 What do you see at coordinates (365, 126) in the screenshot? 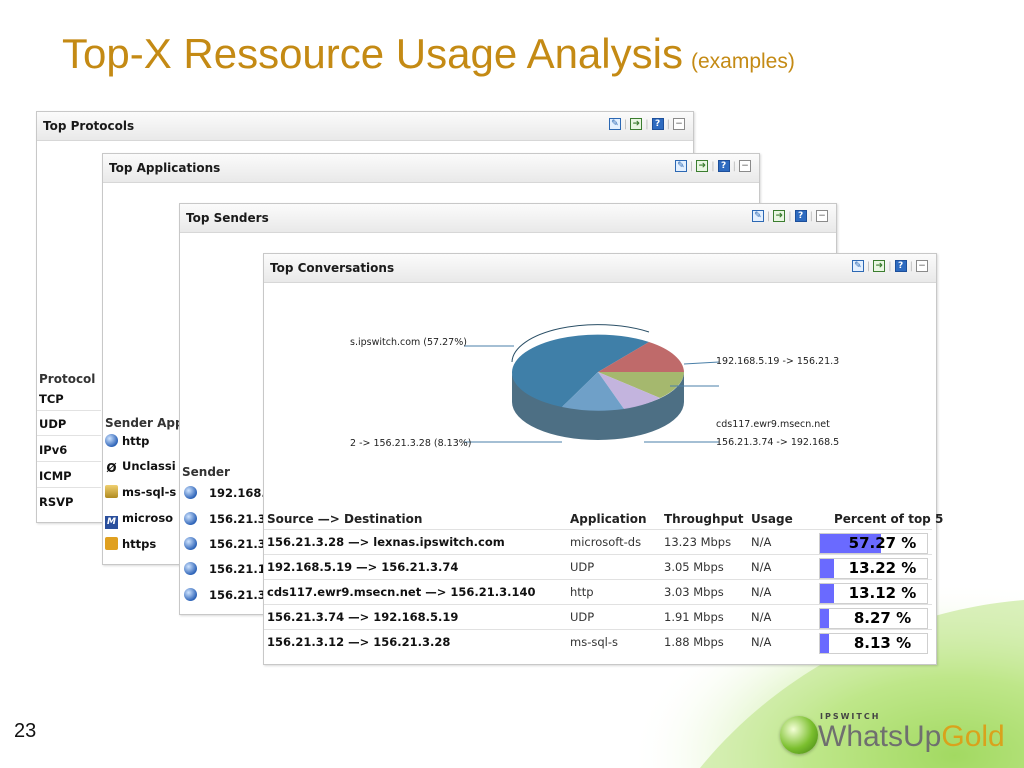
I see `widget-header: Top Protocols ✎ | ➜ | ? | −` at bounding box center [365, 126].